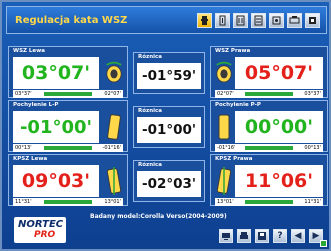  I want to click on logo-subtext: PRO, so click(45, 235).